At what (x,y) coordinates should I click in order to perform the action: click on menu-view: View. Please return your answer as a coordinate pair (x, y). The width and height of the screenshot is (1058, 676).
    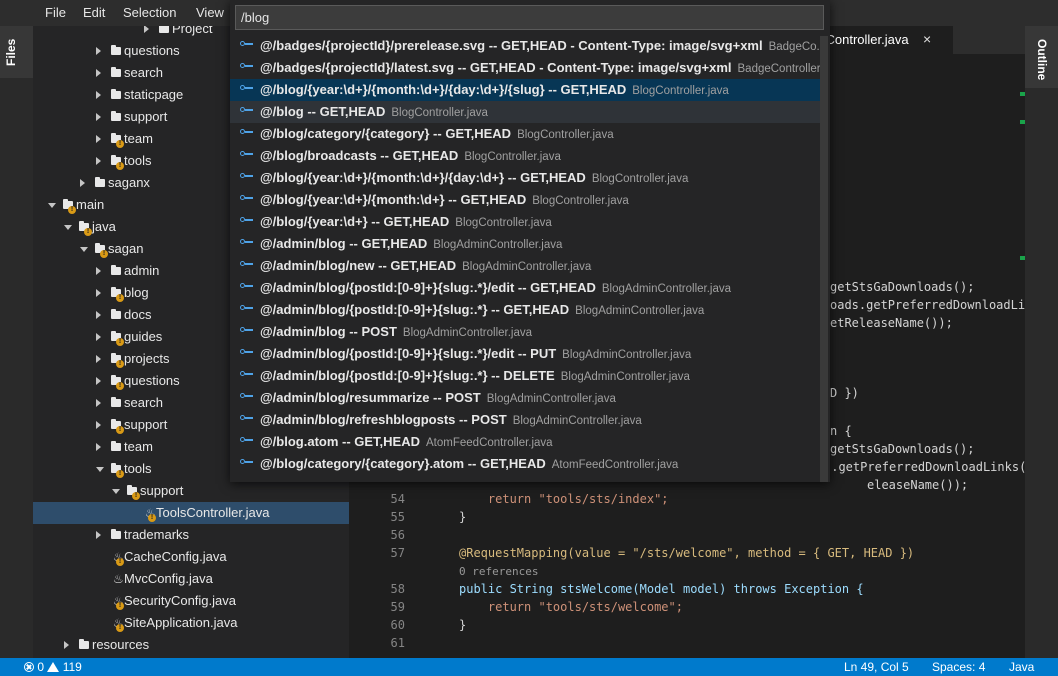
    Looking at the image, I should click on (210, 13).